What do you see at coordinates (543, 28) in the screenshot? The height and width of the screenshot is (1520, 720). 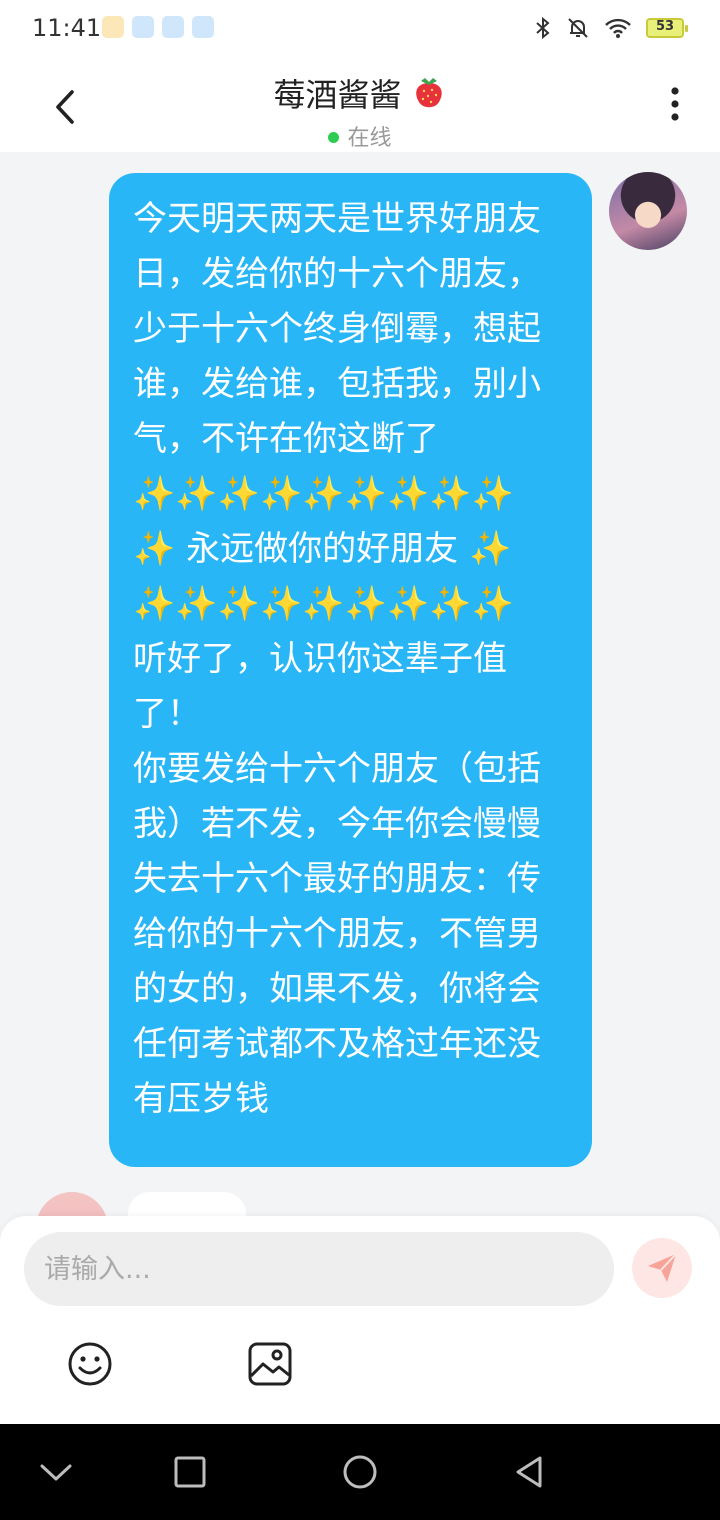 I see `bluetooth-icon` at bounding box center [543, 28].